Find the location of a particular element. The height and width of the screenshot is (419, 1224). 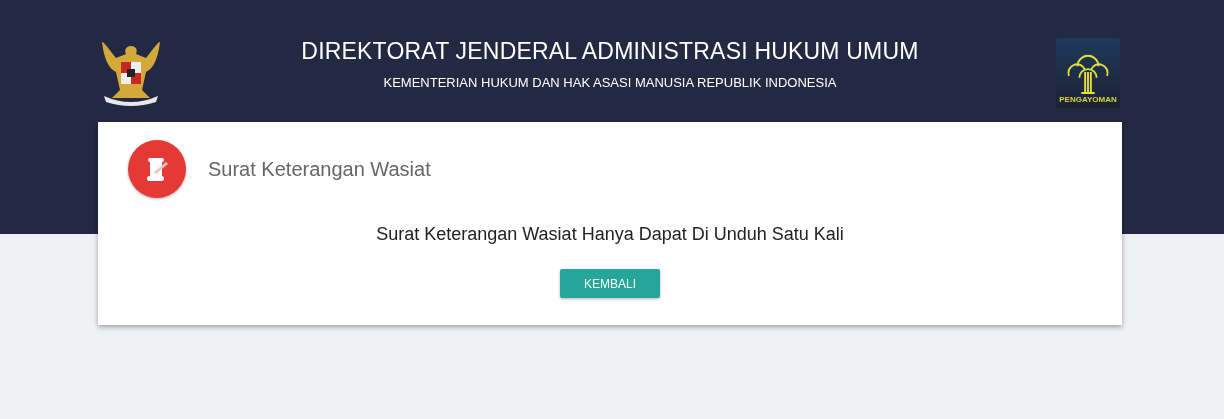

header-subtitle: KEMENTERIAN HUKUM DAN HAK ASASI MANUSIA REPUBLIK INDONESIA is located at coordinates (610, 82).